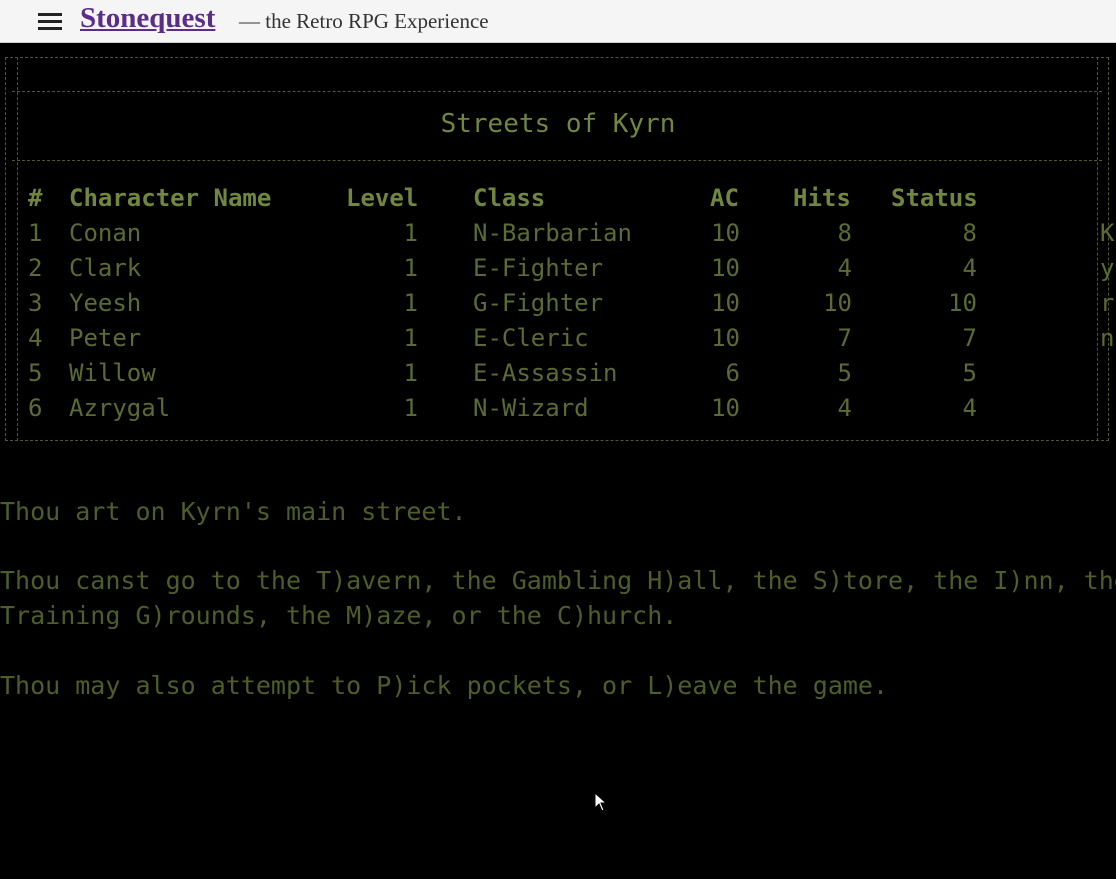 Image resolution: width=1116 pixels, height=879 pixels. Describe the element at coordinates (531, 338) in the screenshot. I see `party-row-class: E-Cleric` at that location.